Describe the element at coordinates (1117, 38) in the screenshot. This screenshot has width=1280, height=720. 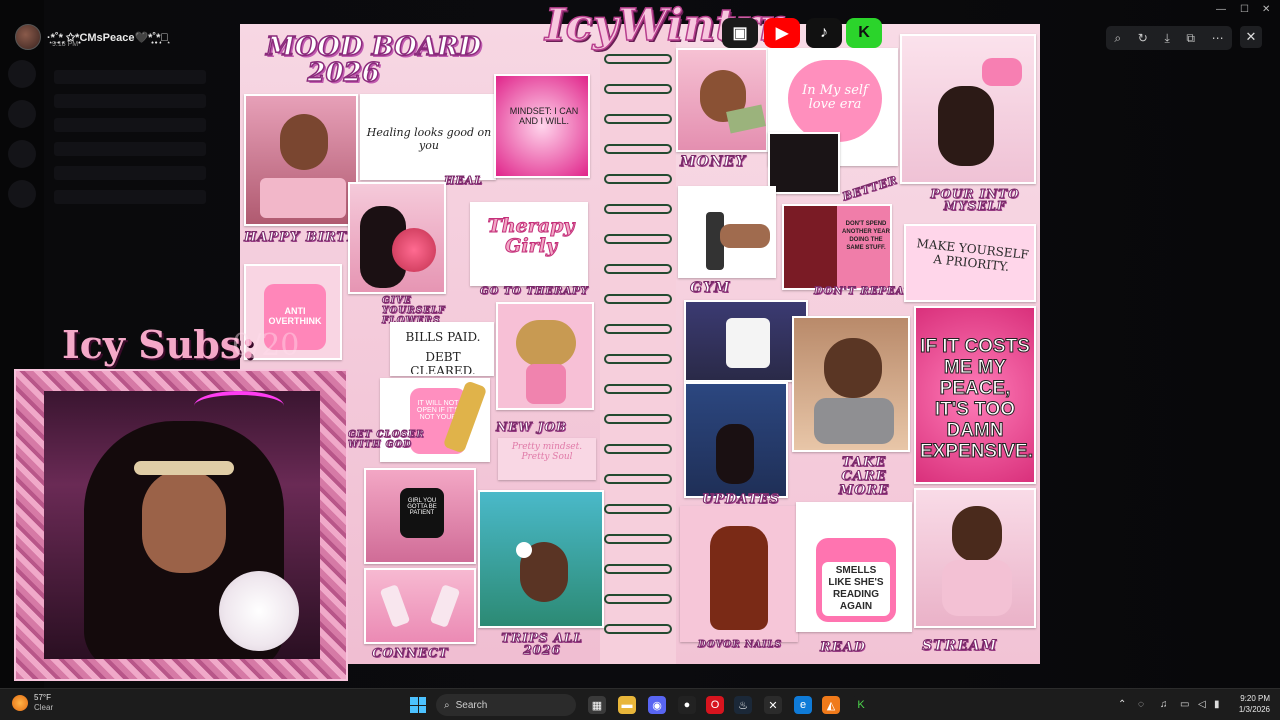
I see `zoom-icon: ⌕` at that location.